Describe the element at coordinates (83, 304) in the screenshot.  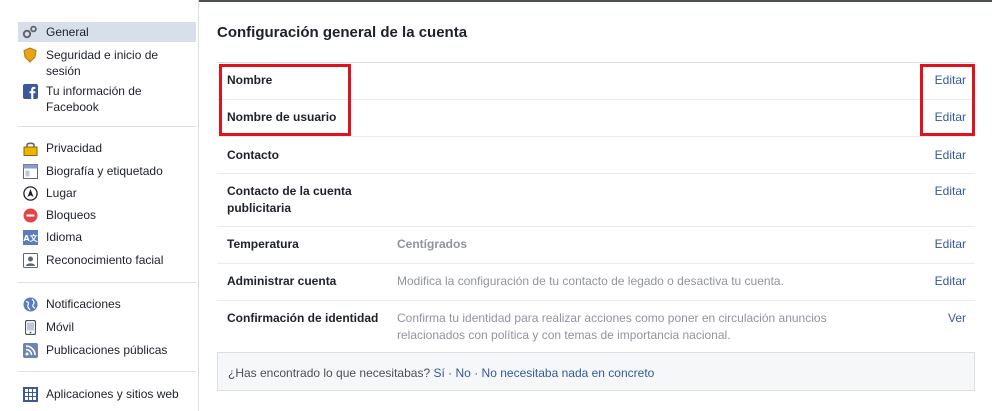
I see `sidebar-item-label: Notificaciones` at that location.